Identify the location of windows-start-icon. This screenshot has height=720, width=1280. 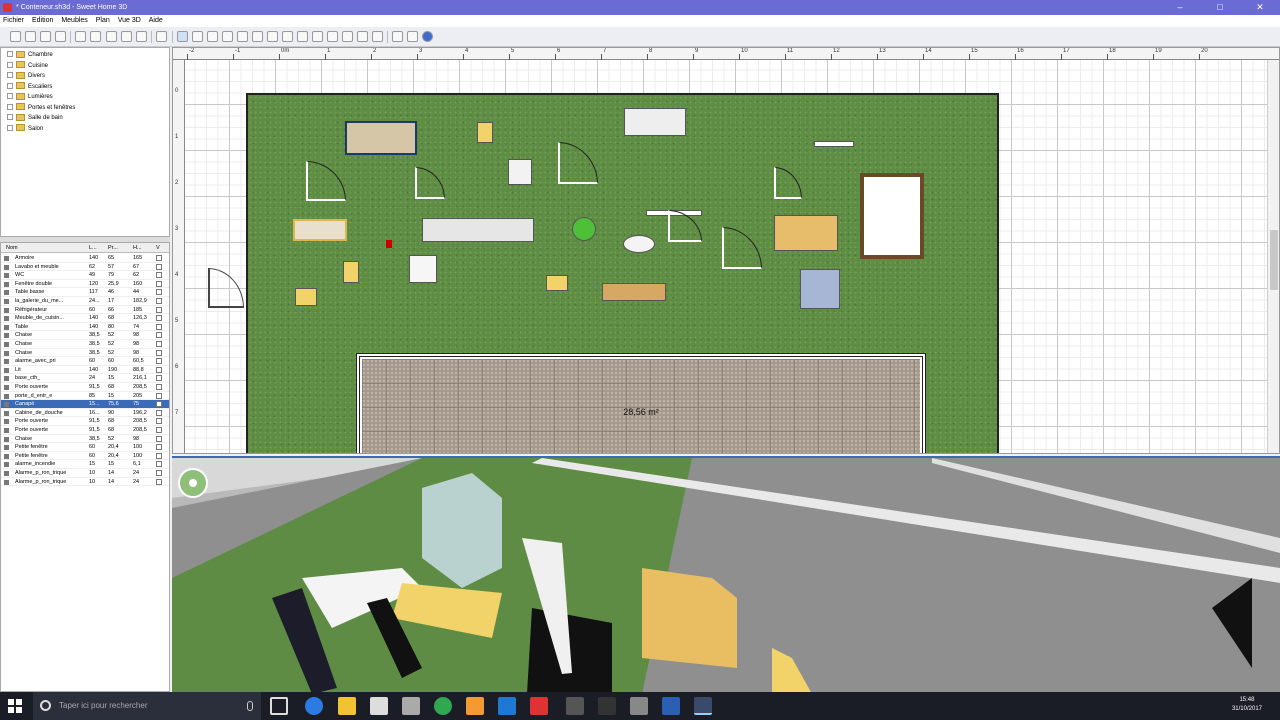
(15, 706).